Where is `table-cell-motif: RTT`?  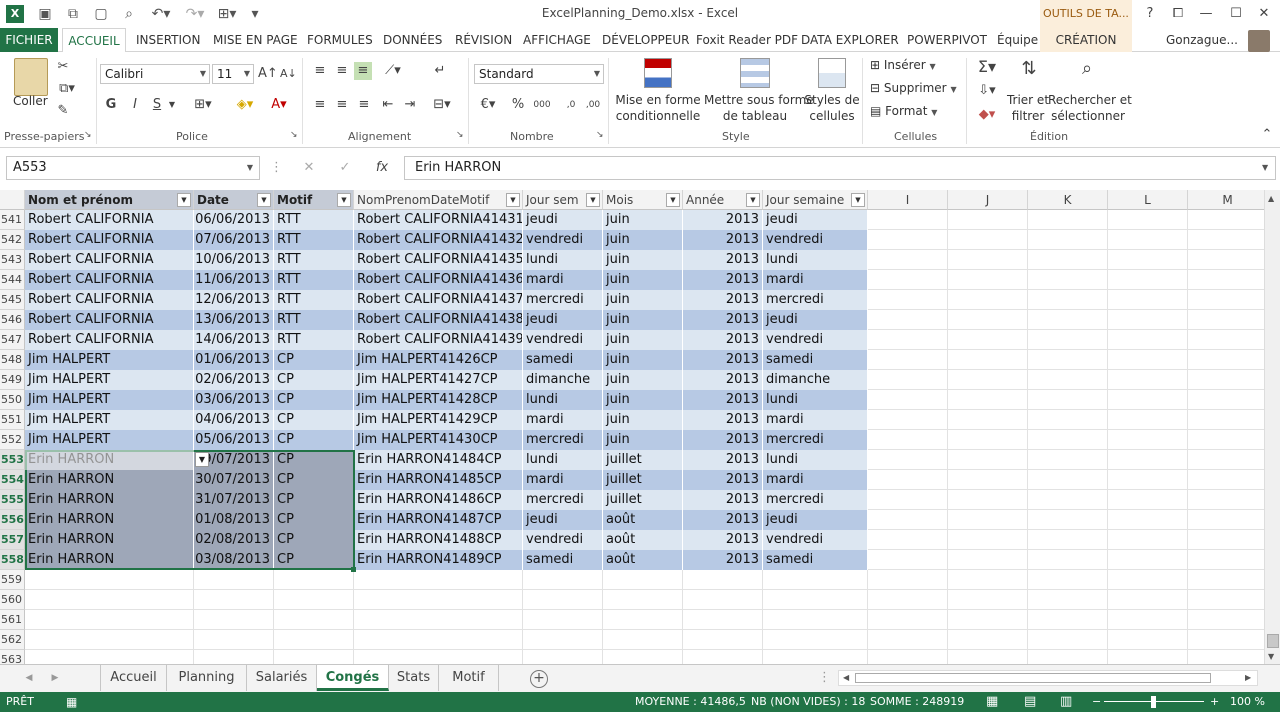 table-cell-motif: RTT is located at coordinates (314, 340).